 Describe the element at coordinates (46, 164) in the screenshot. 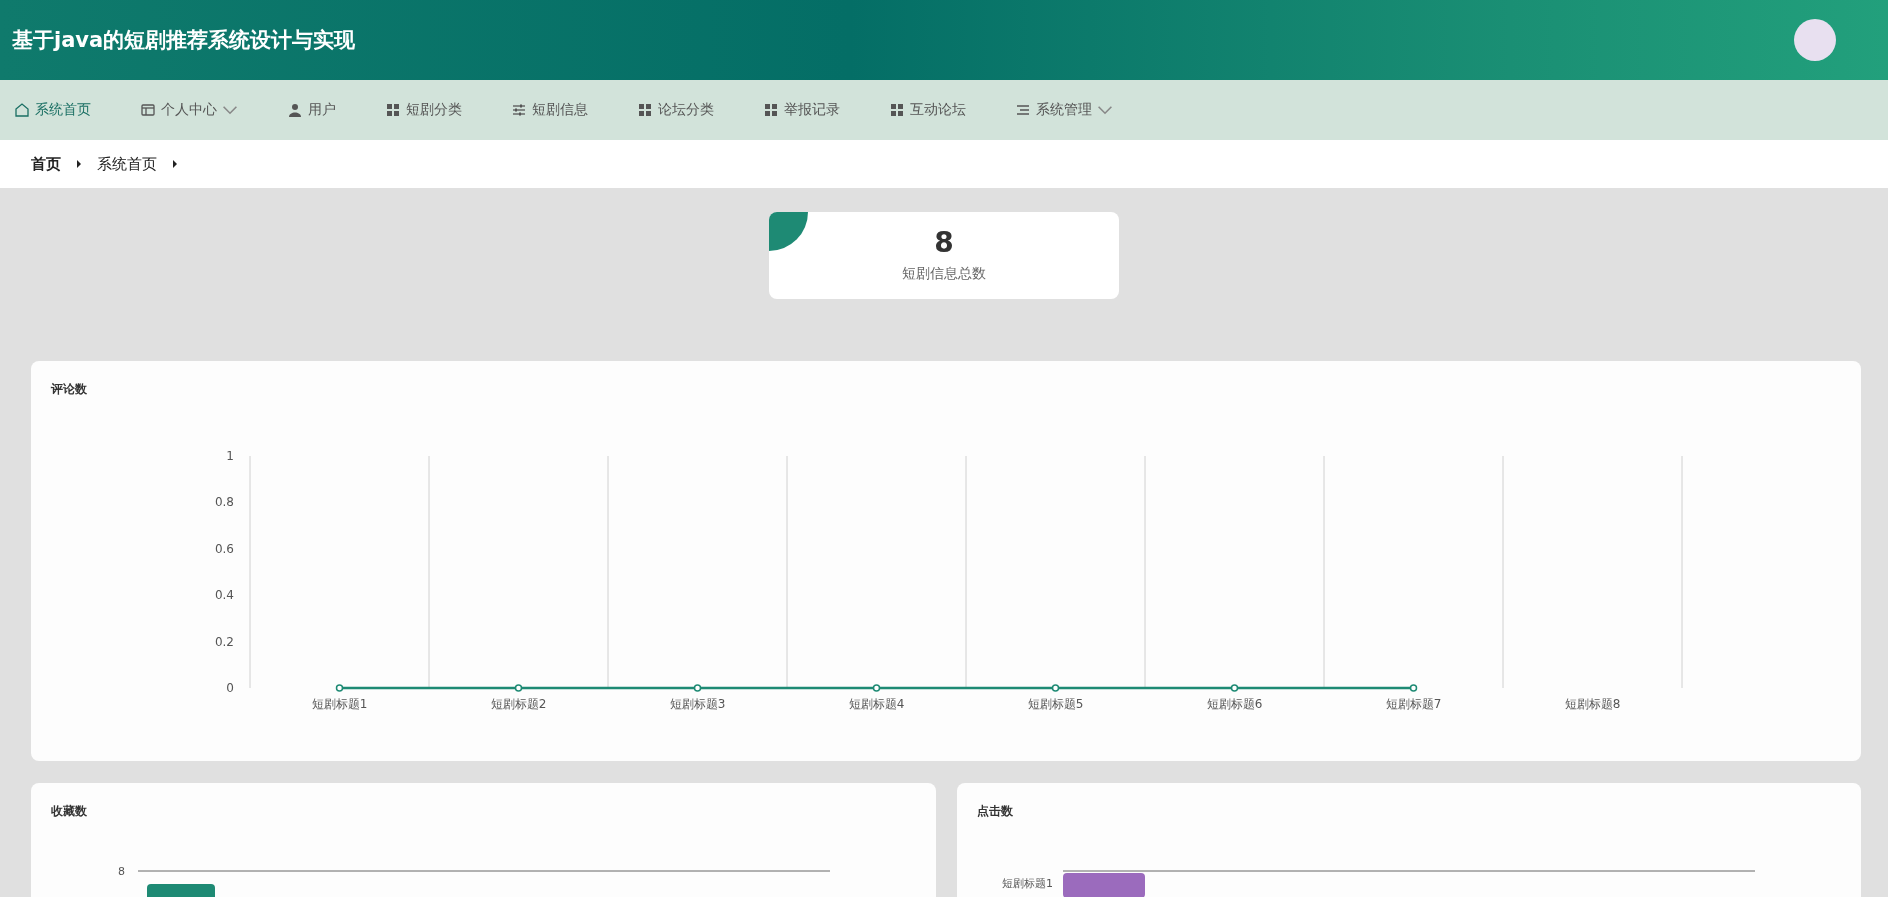

I see `breadcrumb-link: 首页` at that location.